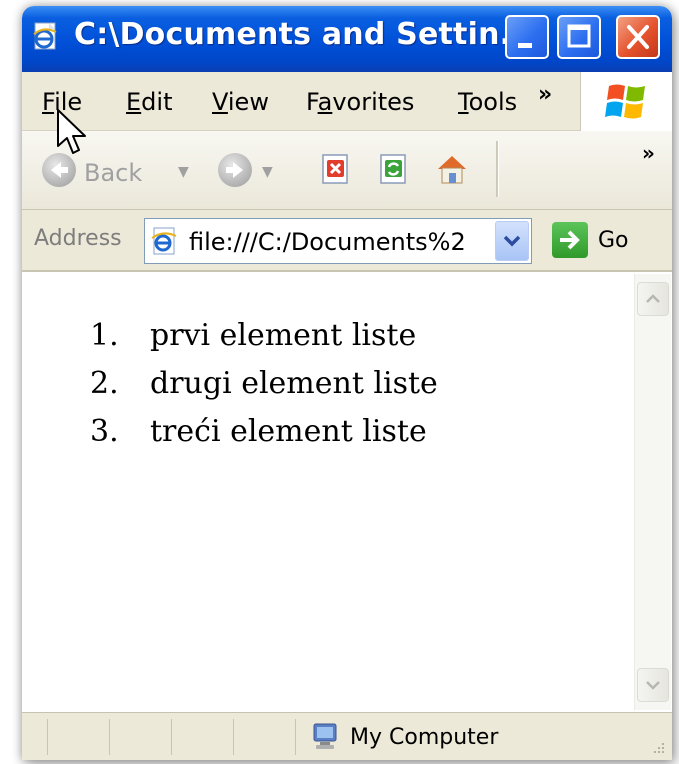 The image size is (679, 764). Describe the element at coordinates (113, 173) in the screenshot. I see `back-label: Back` at that location.